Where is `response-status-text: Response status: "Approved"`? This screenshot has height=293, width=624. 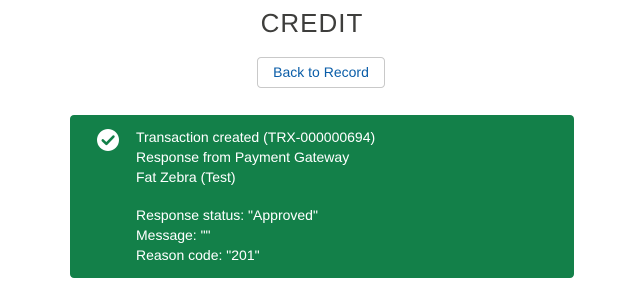
response-status-text: Response status: "Approved" is located at coordinates (227, 215).